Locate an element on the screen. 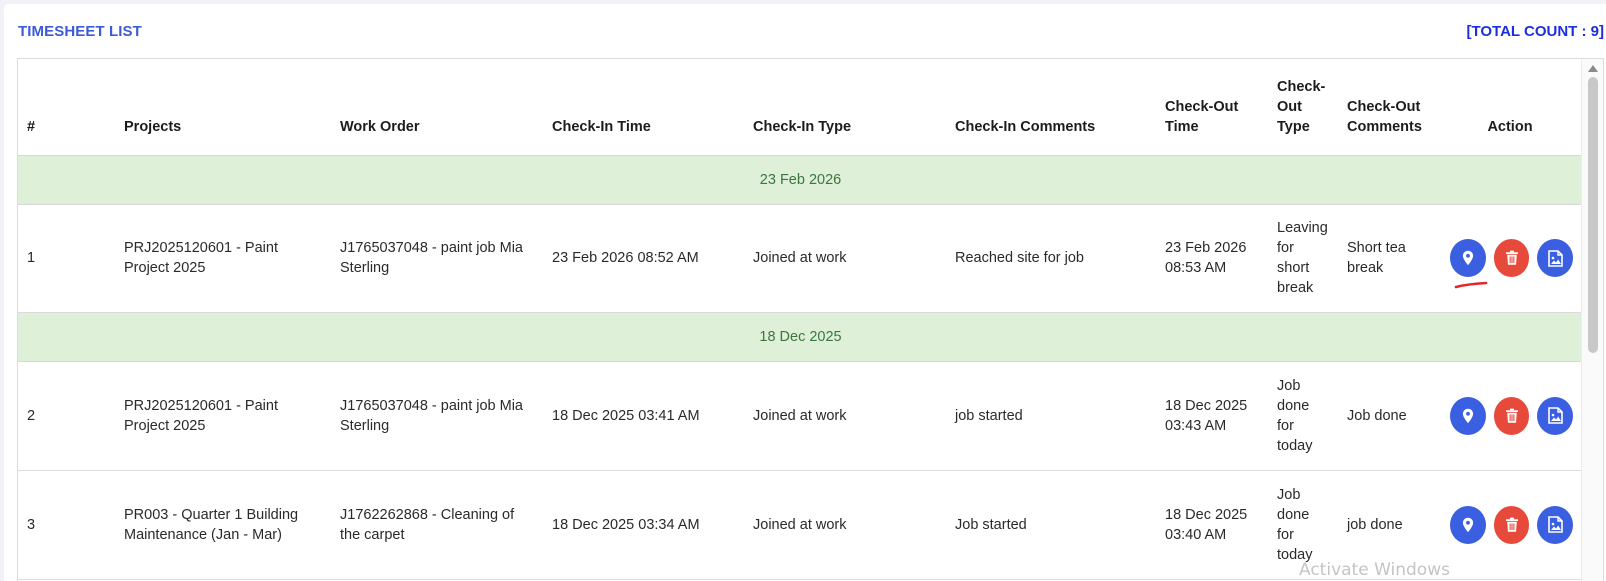  col-header-number: # is located at coordinates (66, 107).